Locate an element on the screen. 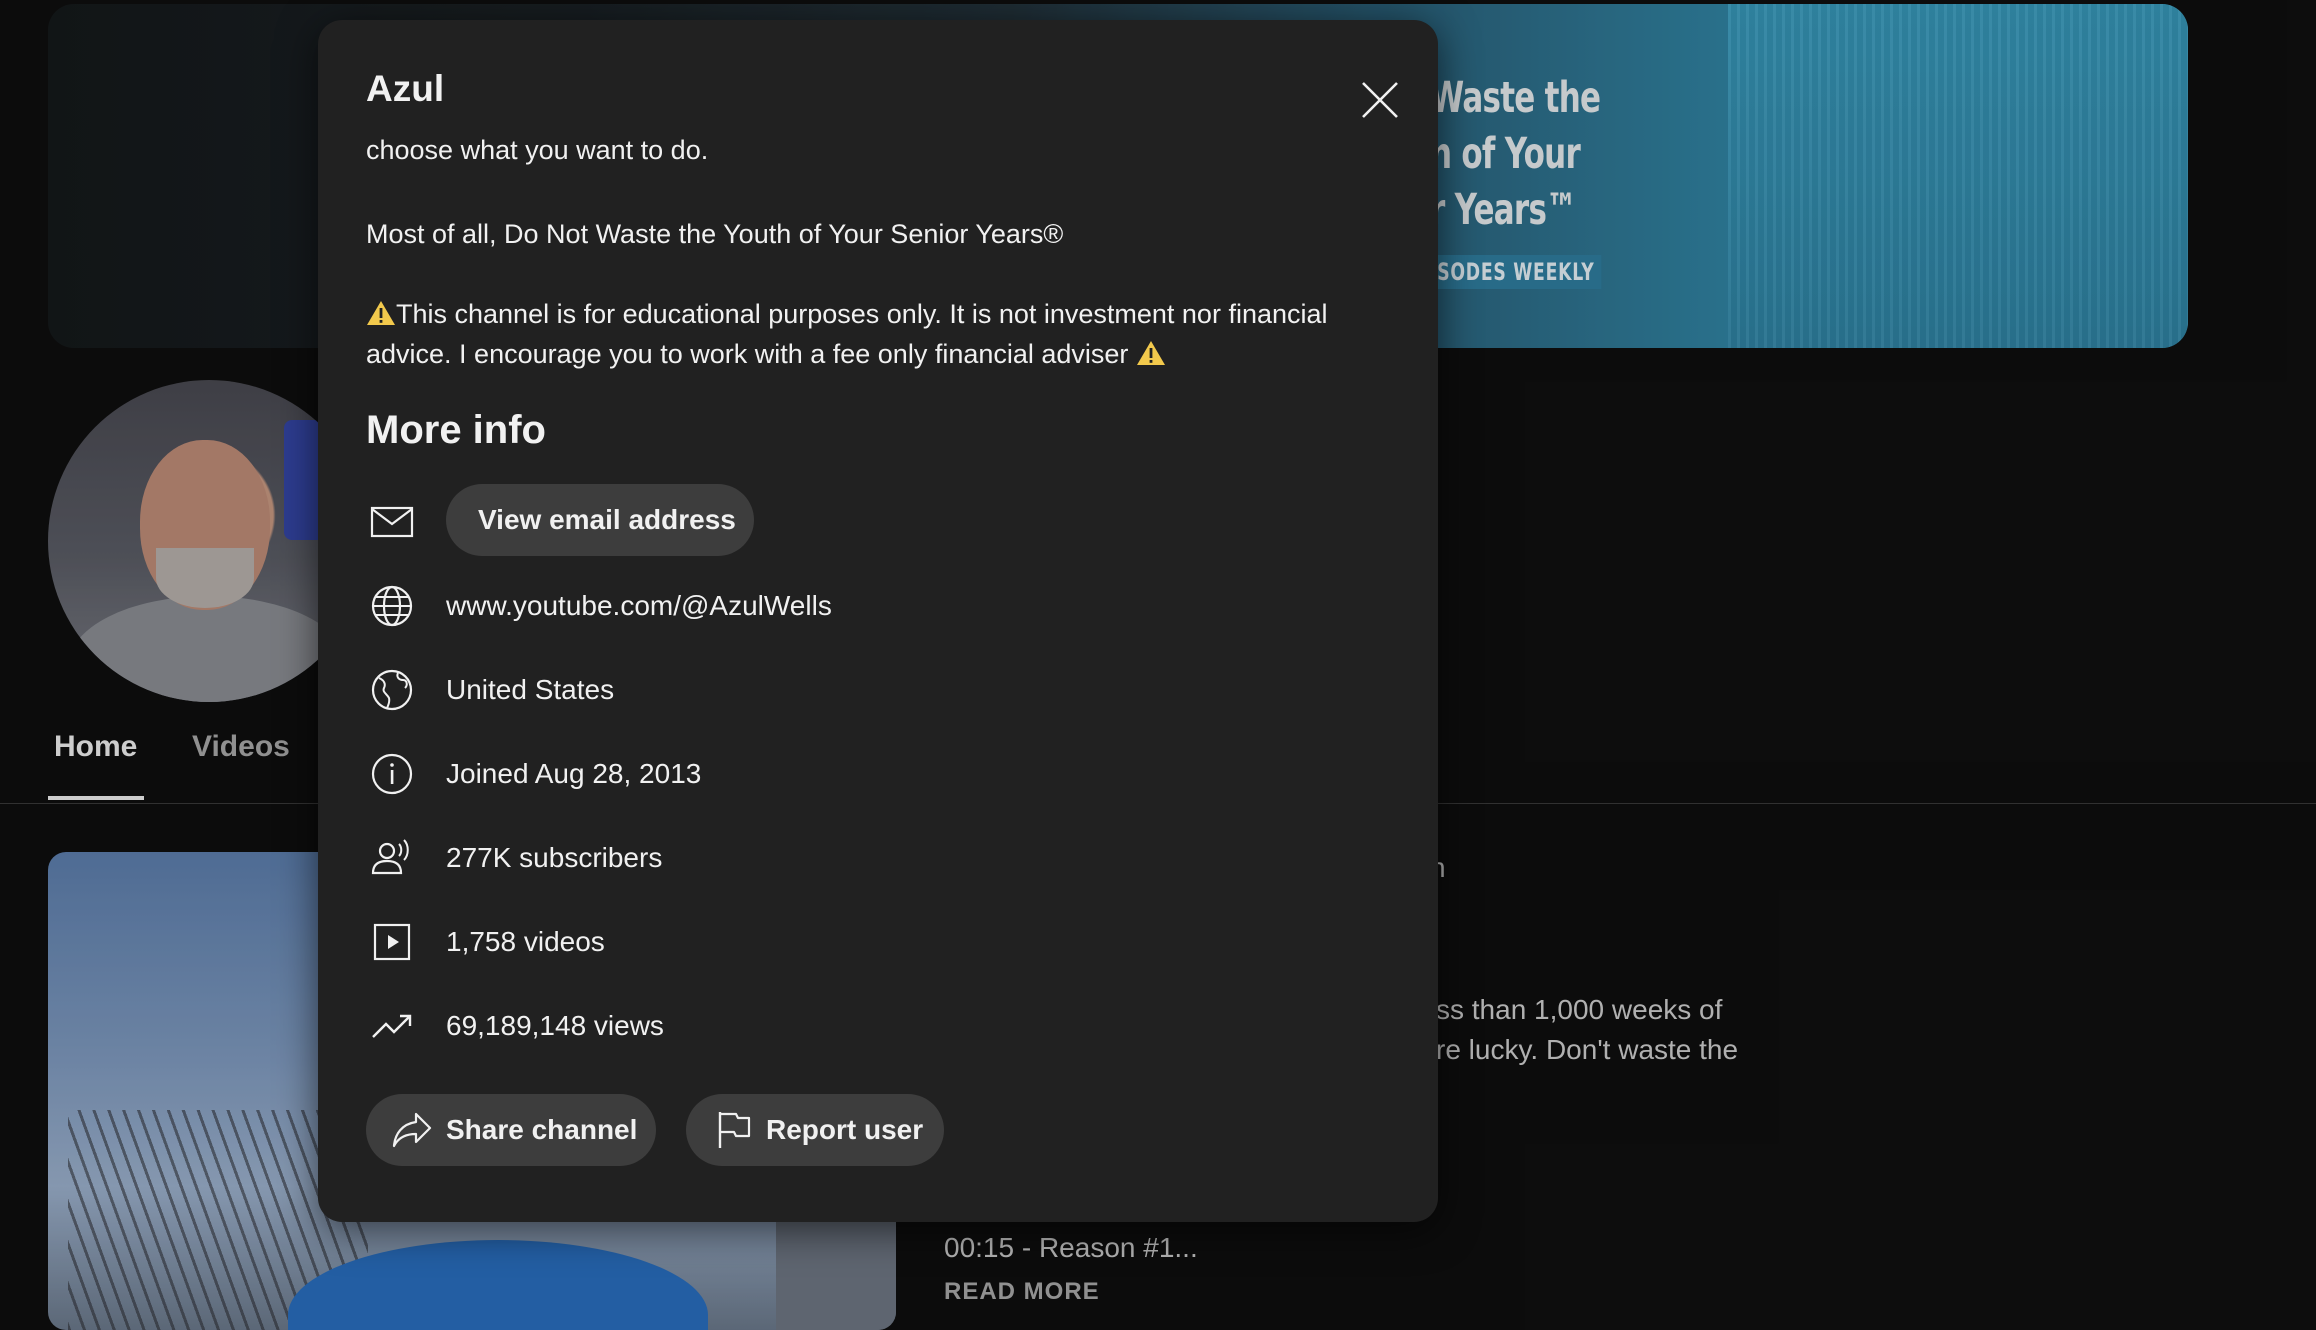  close-button is located at coordinates (1380, 100).